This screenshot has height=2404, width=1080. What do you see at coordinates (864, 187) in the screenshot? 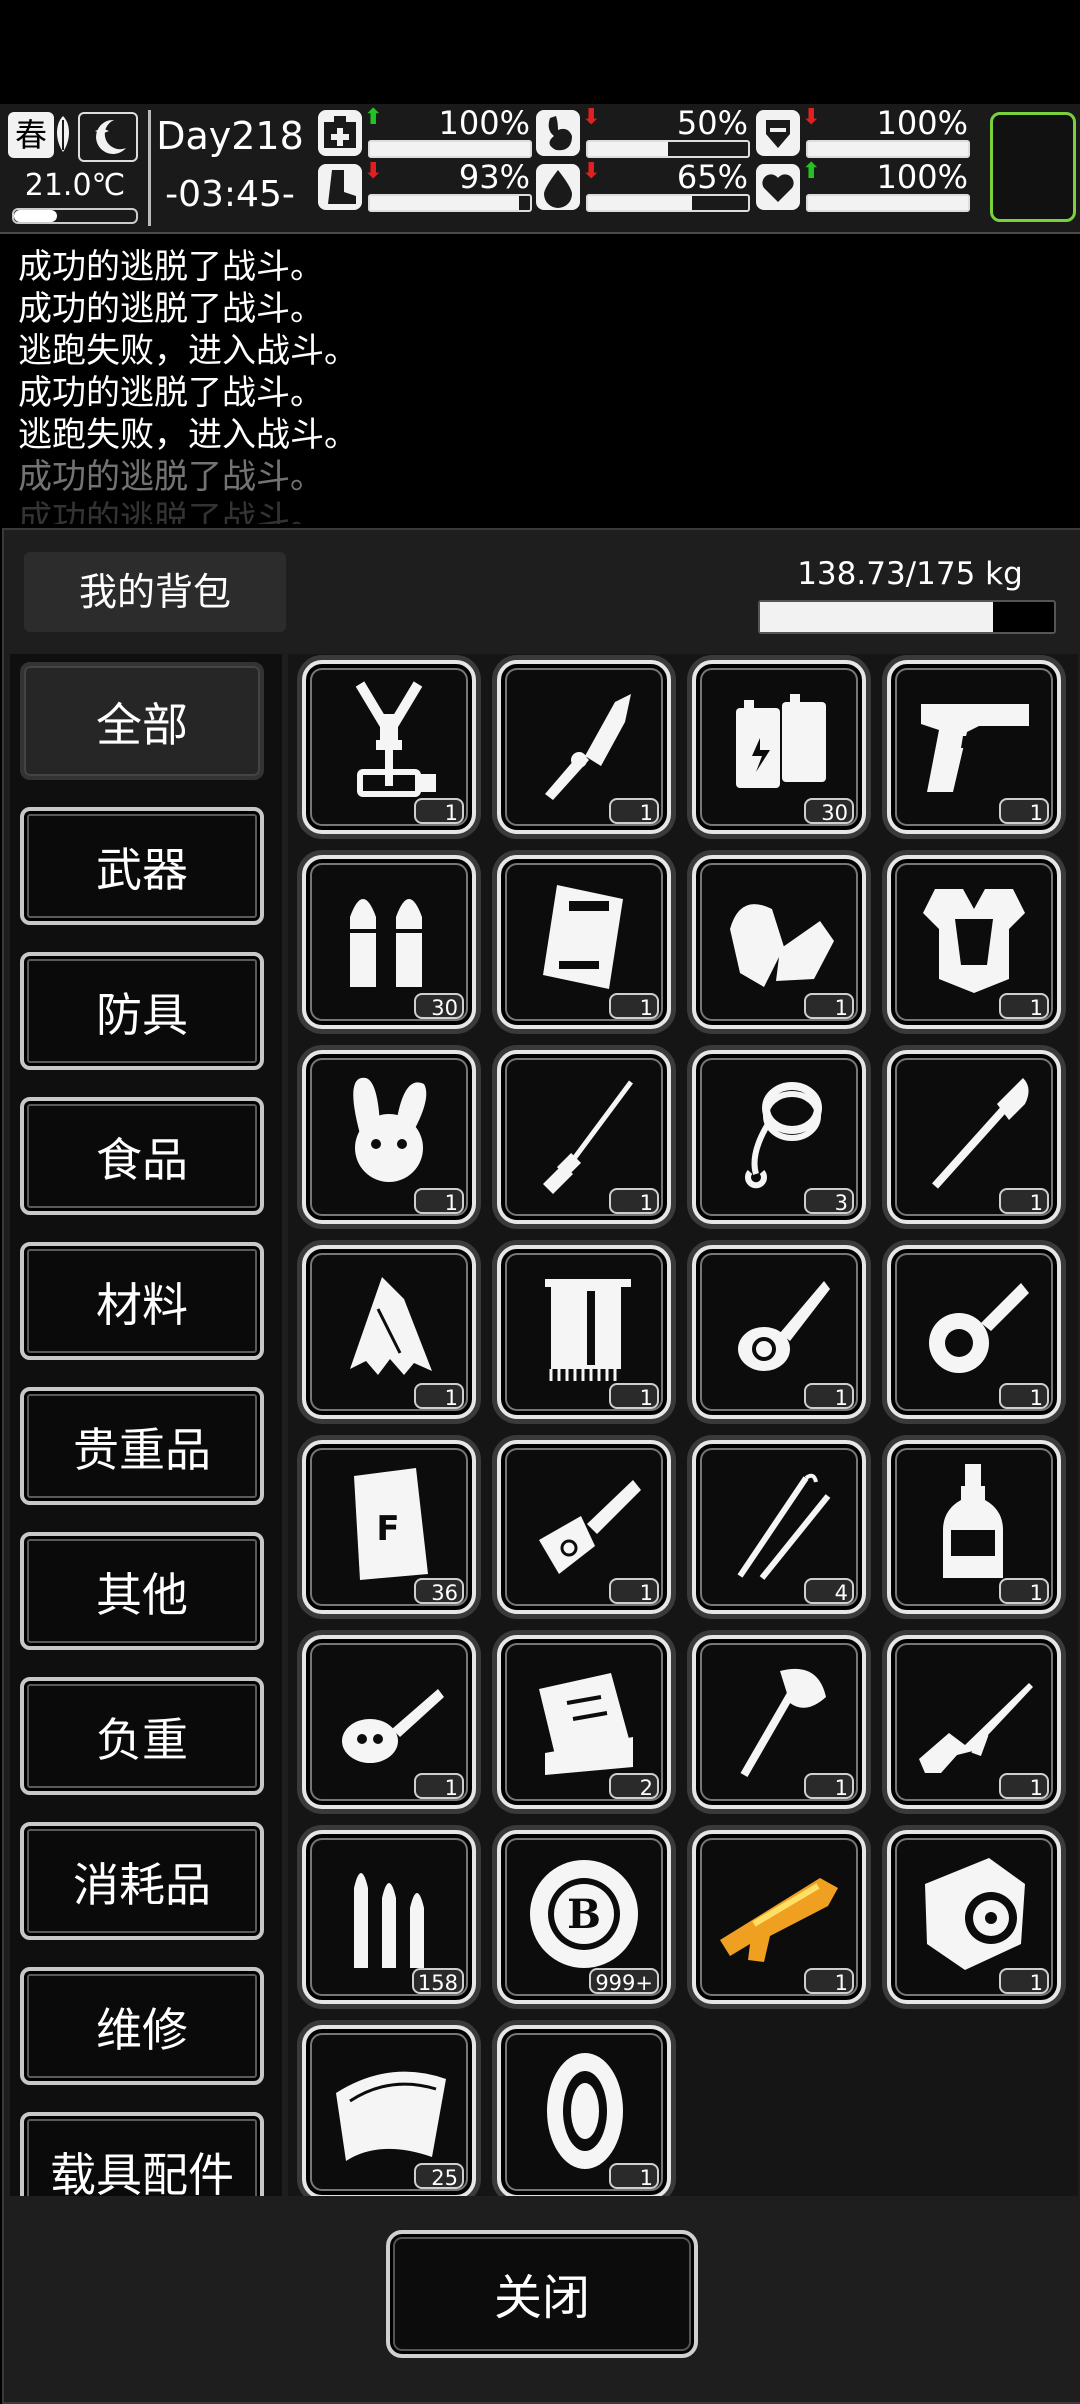
I see `stat-mood: ⬆ 100%` at bounding box center [864, 187].